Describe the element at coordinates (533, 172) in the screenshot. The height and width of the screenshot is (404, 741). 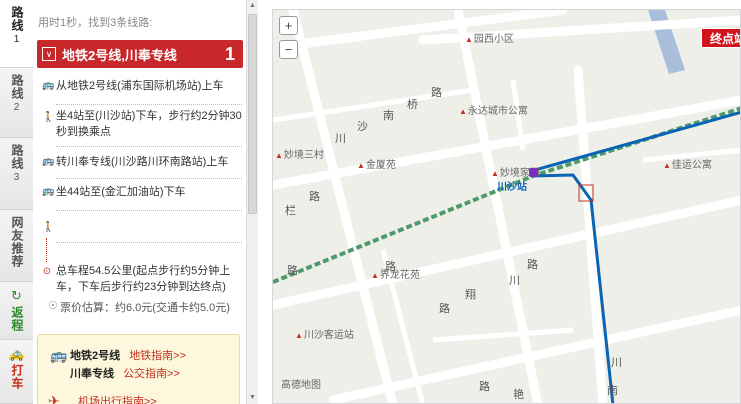
I see `metro-station-icon` at that location.